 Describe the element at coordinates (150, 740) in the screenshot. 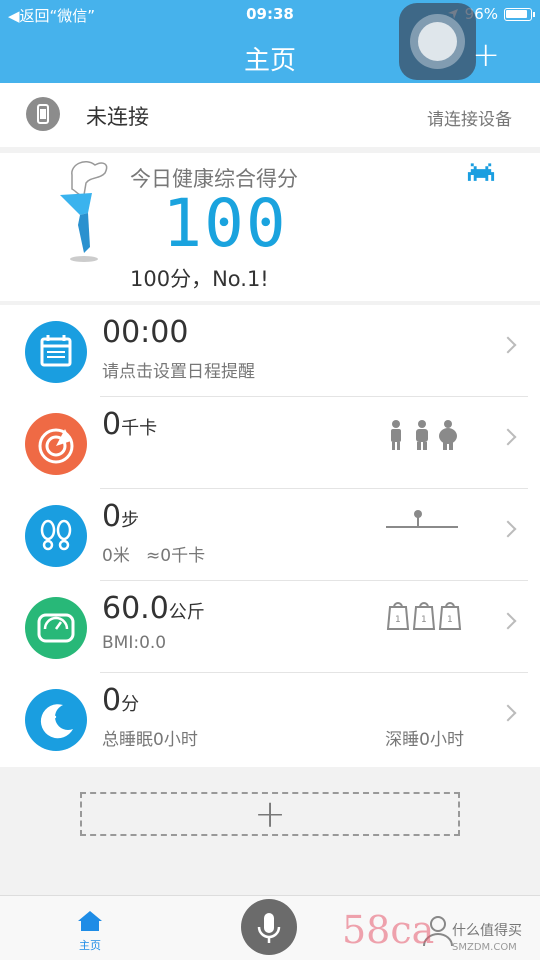

I see `total-sleep: 总睡眠0小时` at that location.